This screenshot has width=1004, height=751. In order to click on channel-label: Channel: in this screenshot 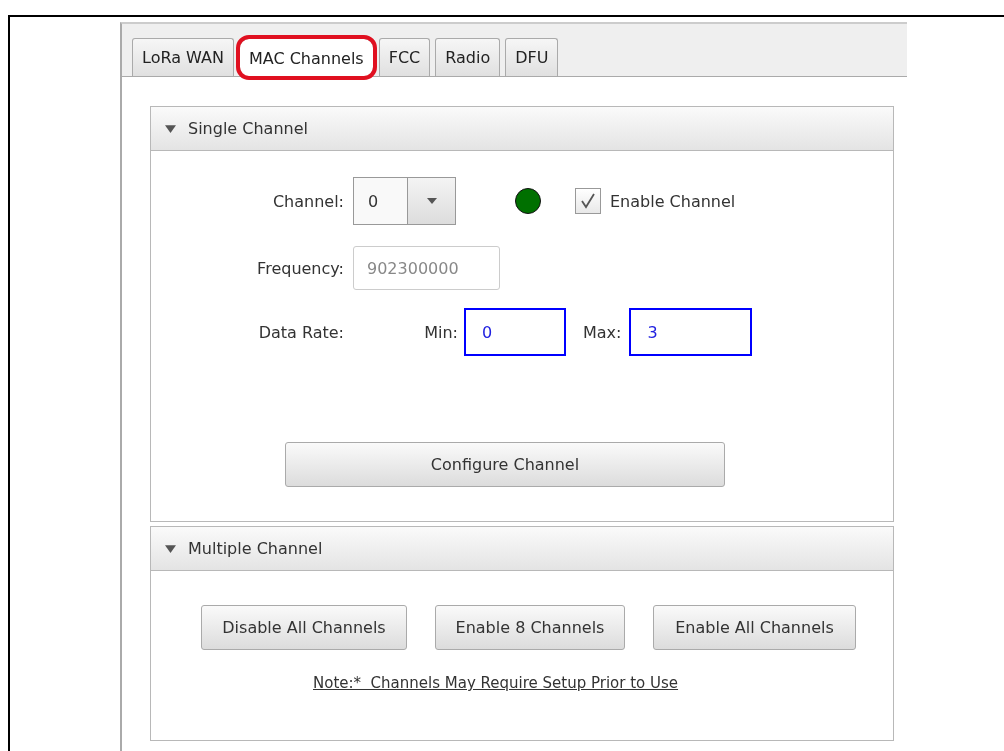, I will do `click(307, 201)`.